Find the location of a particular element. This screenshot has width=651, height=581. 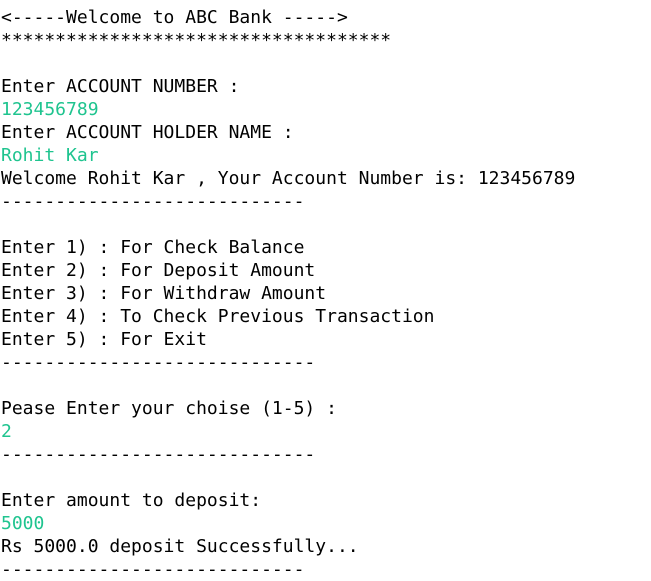

holder-name-input: Rohit Kar is located at coordinates (50, 155).